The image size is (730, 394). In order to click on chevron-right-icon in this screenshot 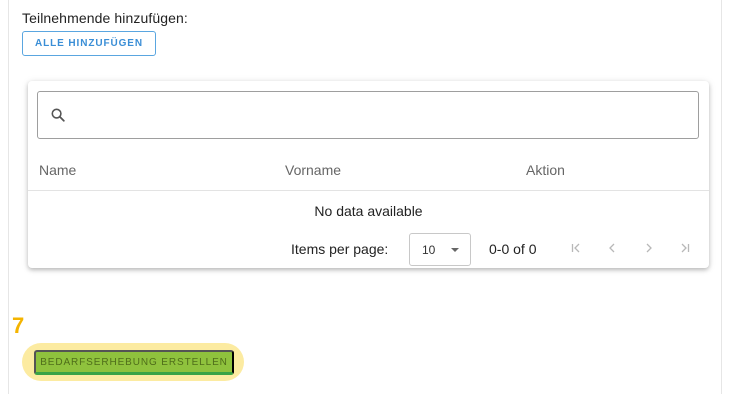, I will do `click(649, 249)`.